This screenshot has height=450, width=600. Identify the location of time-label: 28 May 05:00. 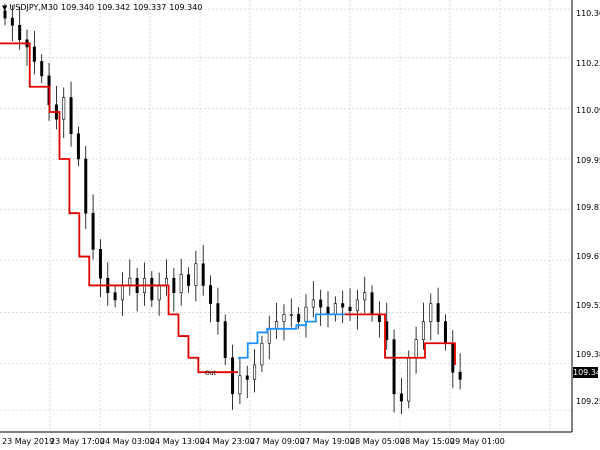
(377, 441).